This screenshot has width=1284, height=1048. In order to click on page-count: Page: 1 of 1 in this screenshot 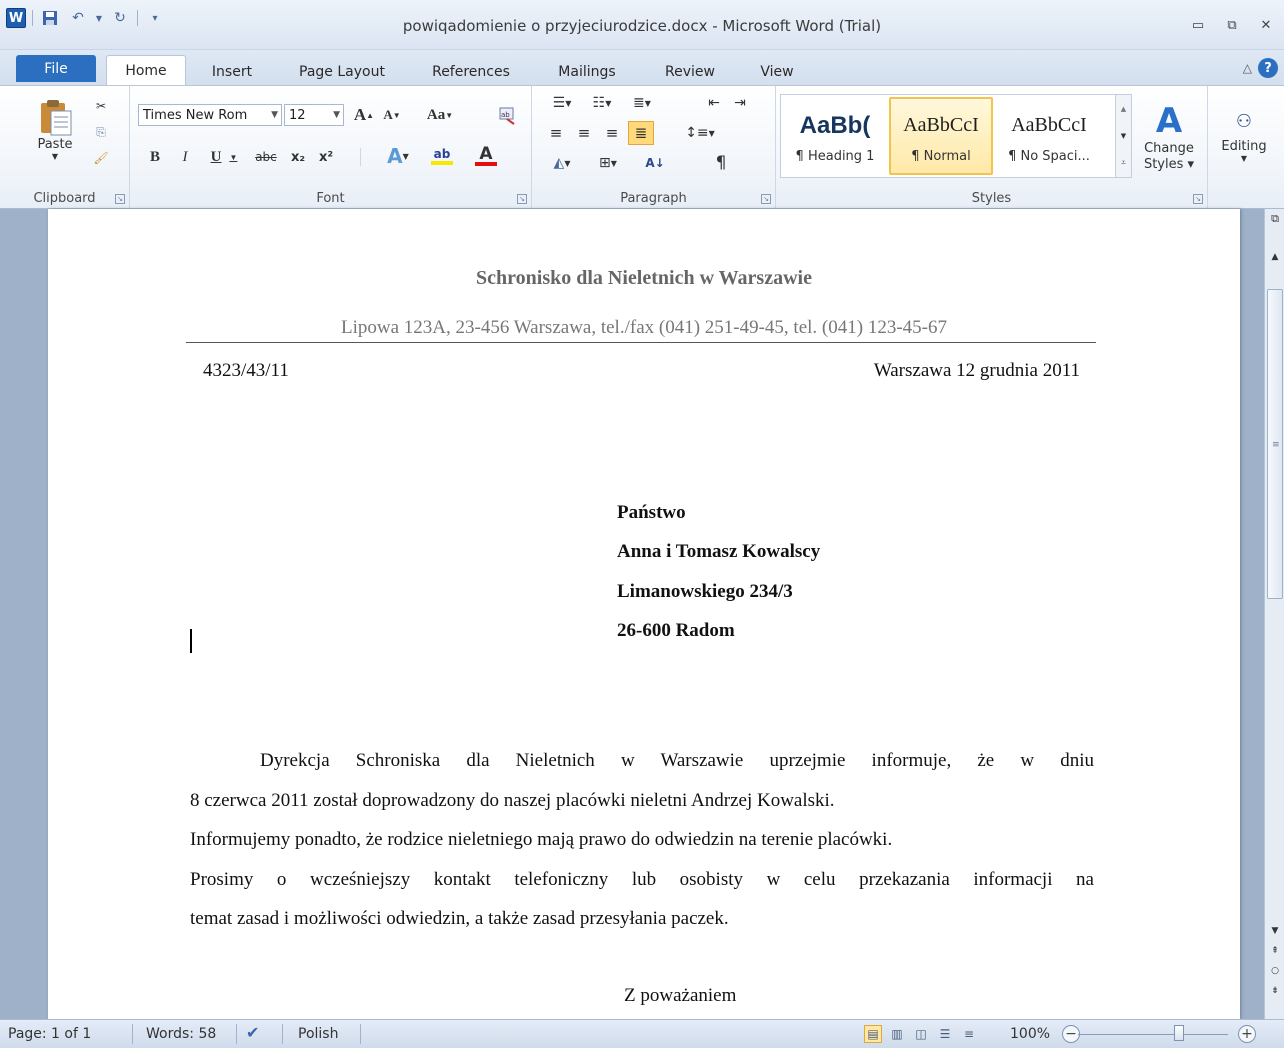, I will do `click(49, 1034)`.